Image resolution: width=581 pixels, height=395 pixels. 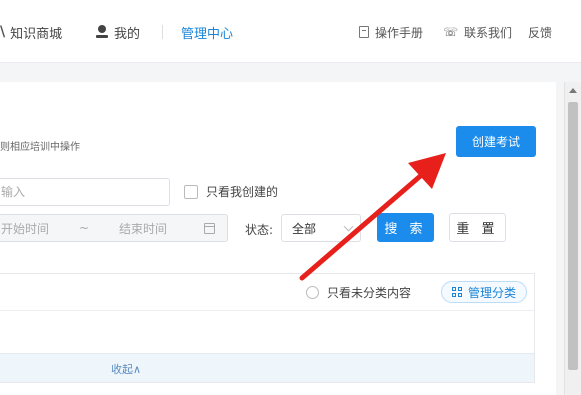 What do you see at coordinates (405, 227) in the screenshot?
I see `search-button: 搜 索` at bounding box center [405, 227].